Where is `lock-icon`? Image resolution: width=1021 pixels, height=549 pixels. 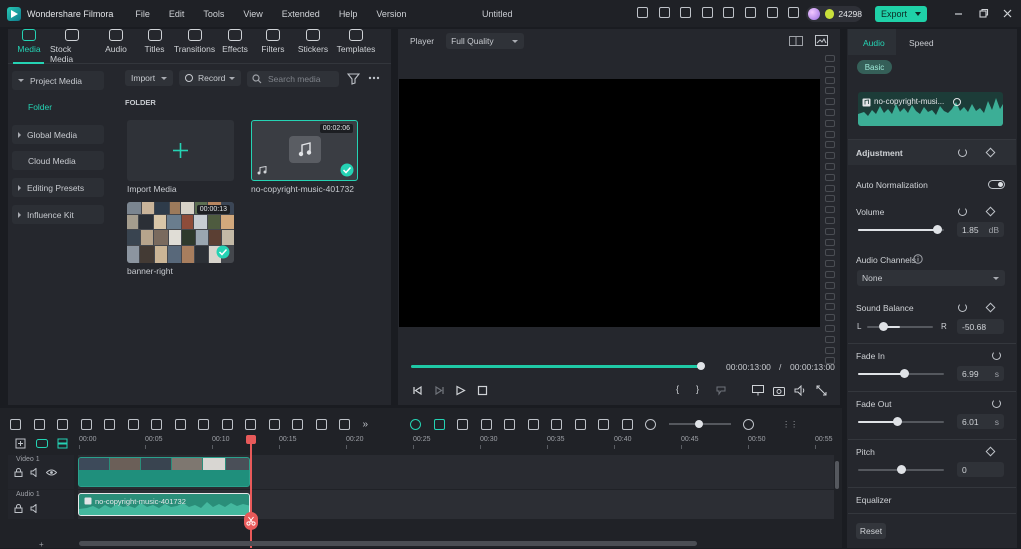 lock-icon is located at coordinates (18, 472).